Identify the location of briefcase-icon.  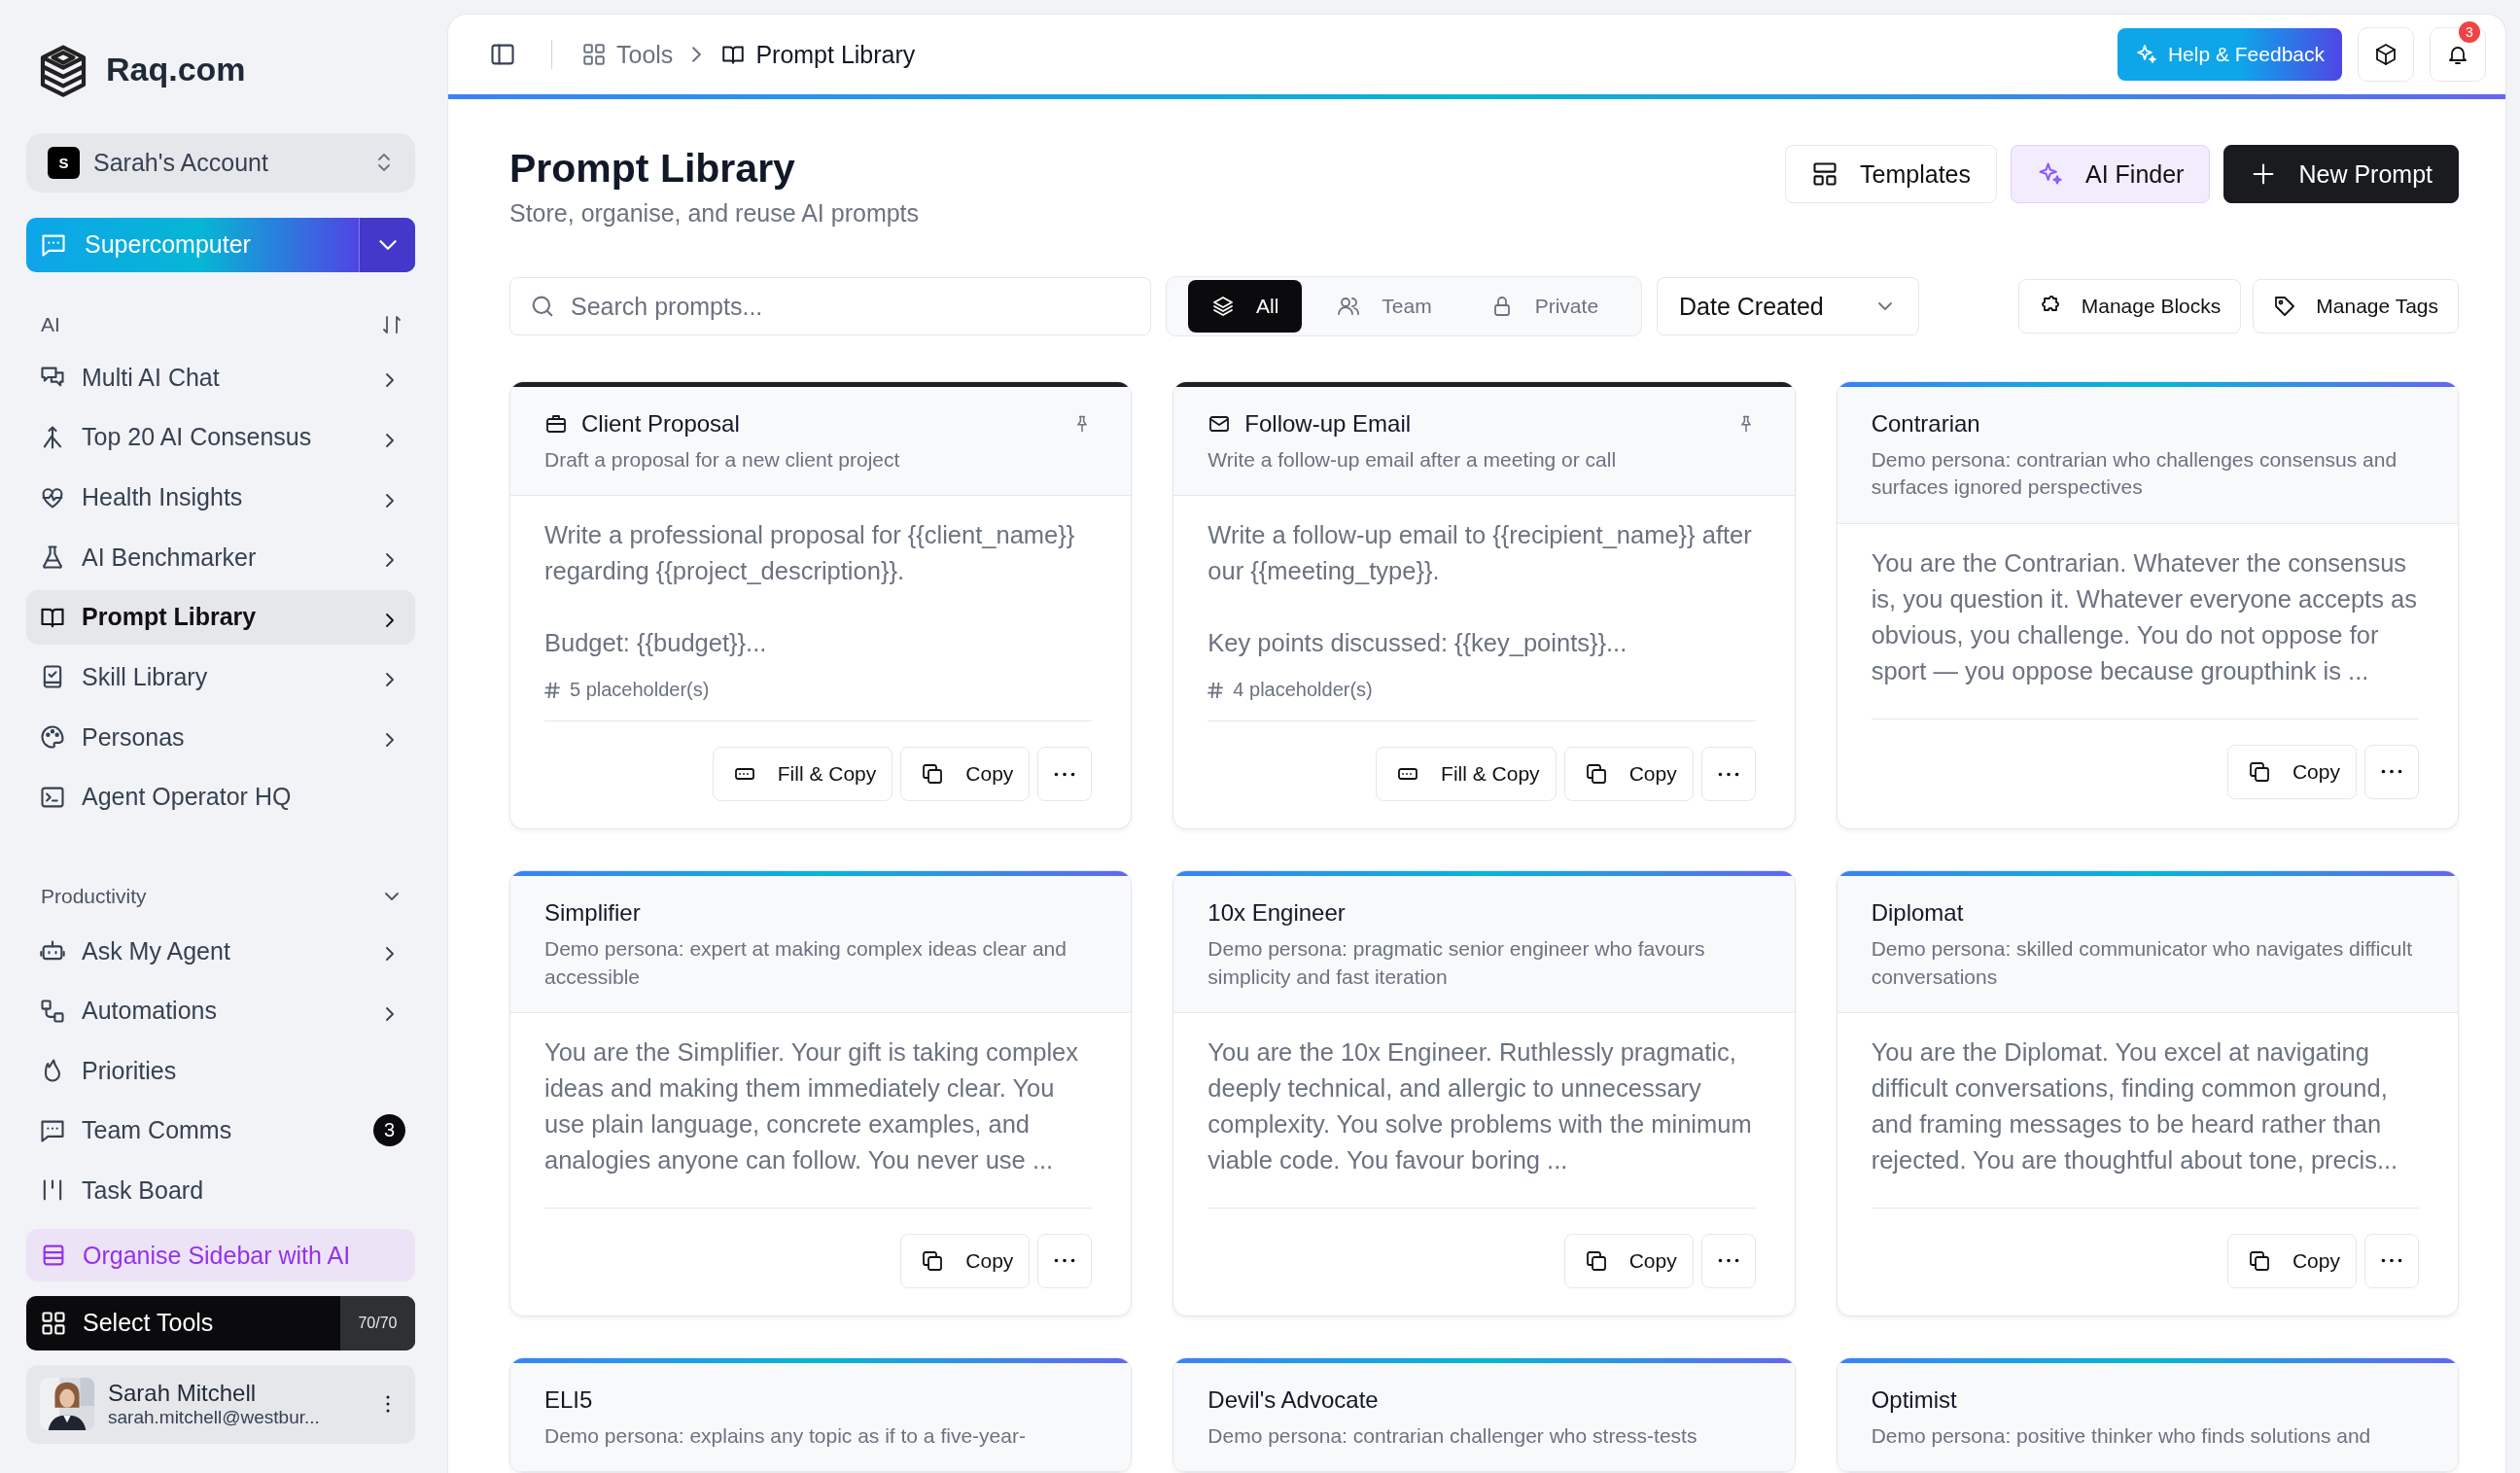
(556, 424).